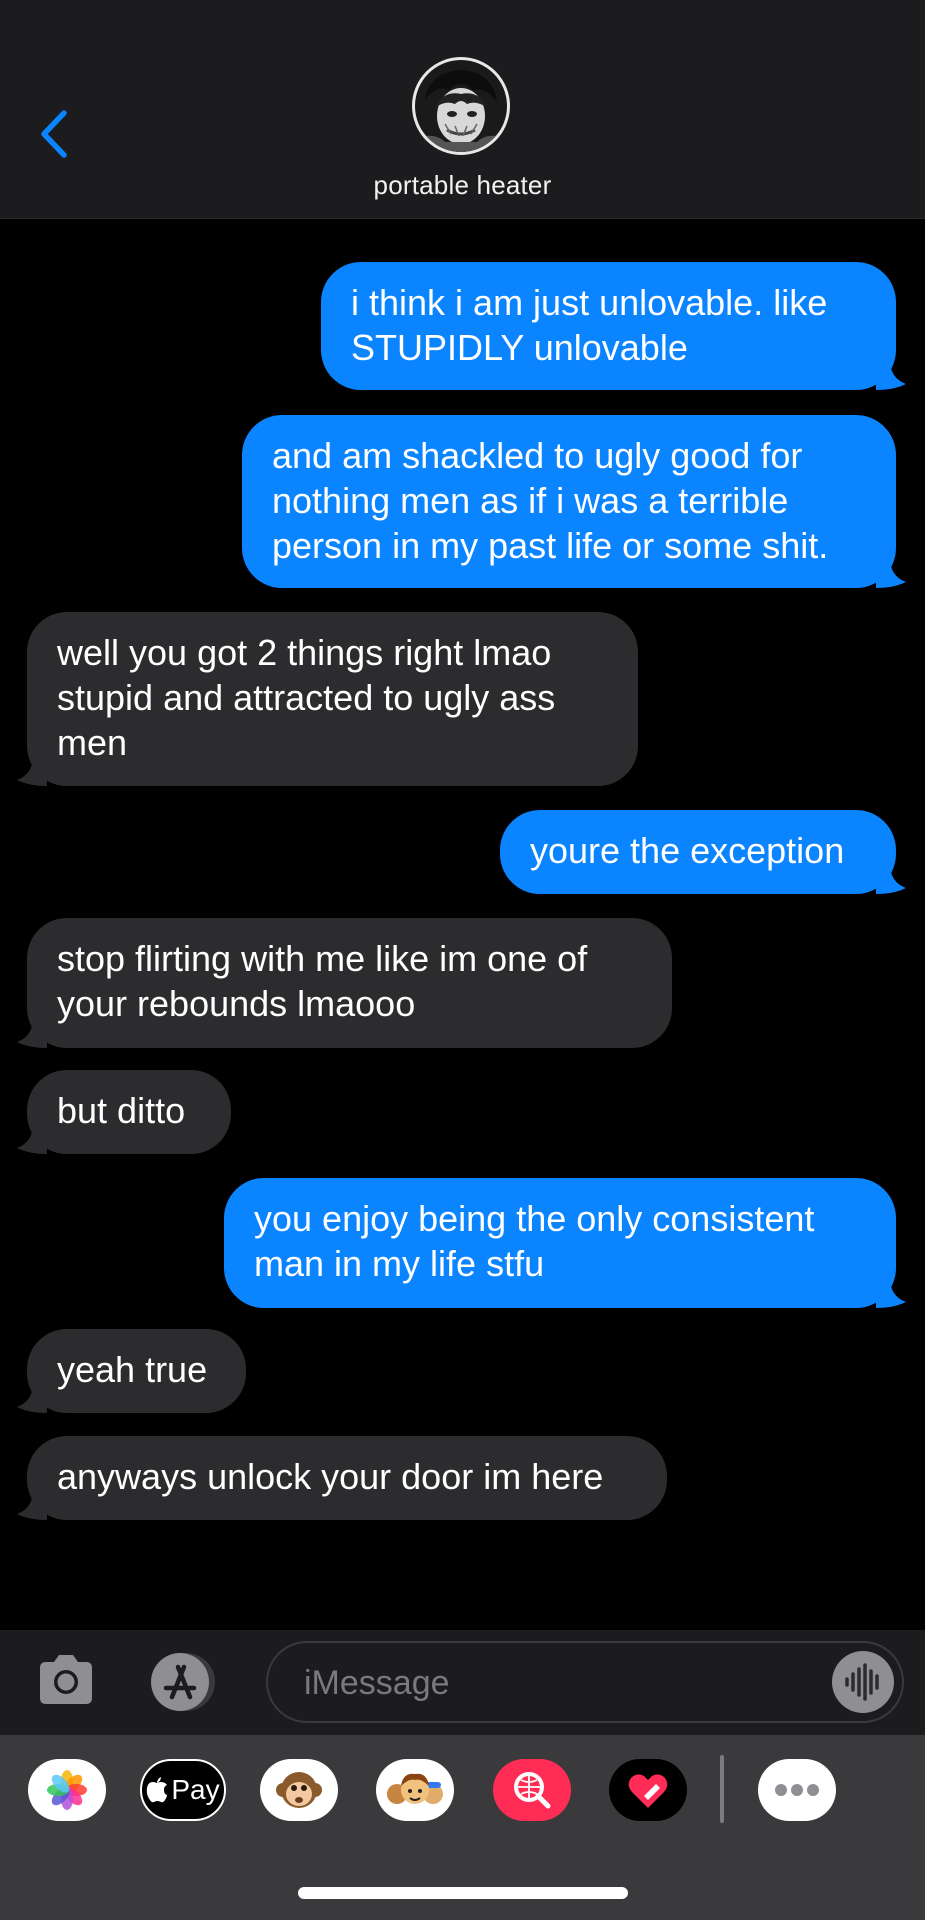 The width and height of the screenshot is (925, 1920). I want to click on image-search-icon, so click(532, 1790).